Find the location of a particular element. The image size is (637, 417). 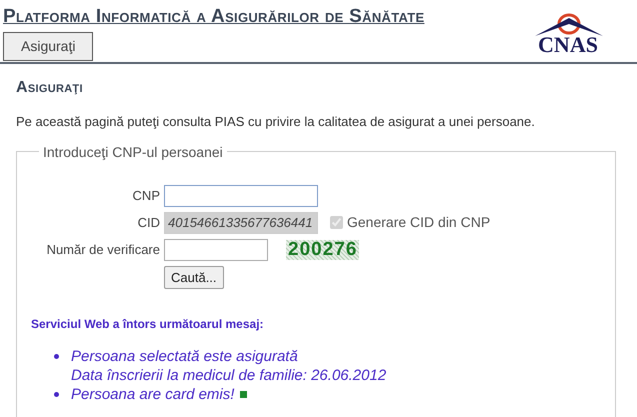

message-text: Persoana selectată este asigurată is located at coordinates (185, 356).